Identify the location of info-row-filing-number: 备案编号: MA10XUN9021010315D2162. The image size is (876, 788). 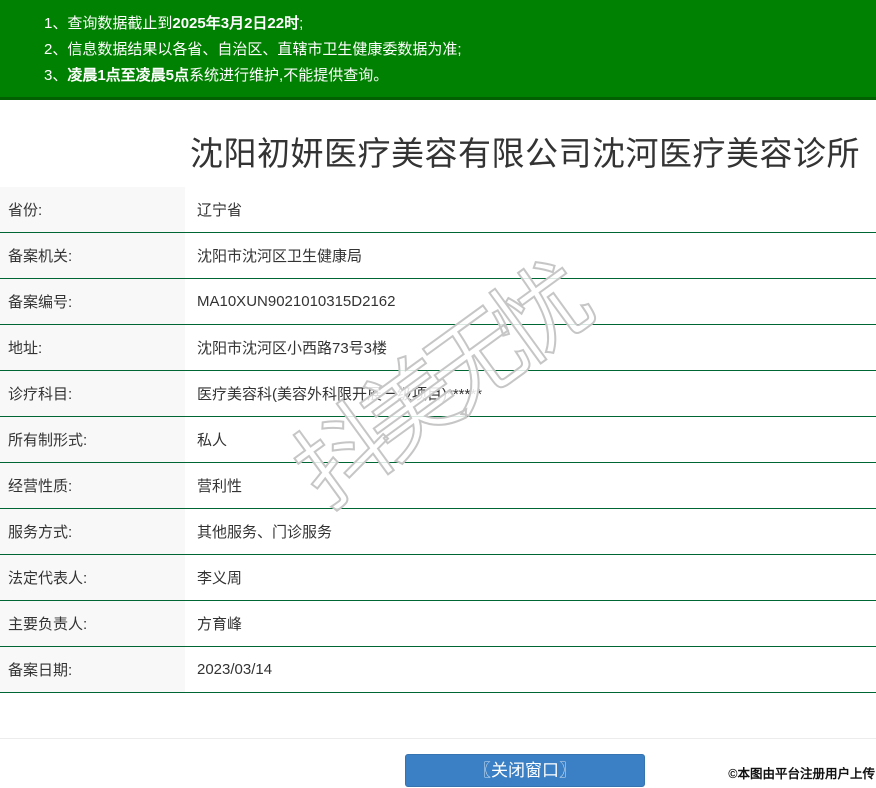
(438, 302).